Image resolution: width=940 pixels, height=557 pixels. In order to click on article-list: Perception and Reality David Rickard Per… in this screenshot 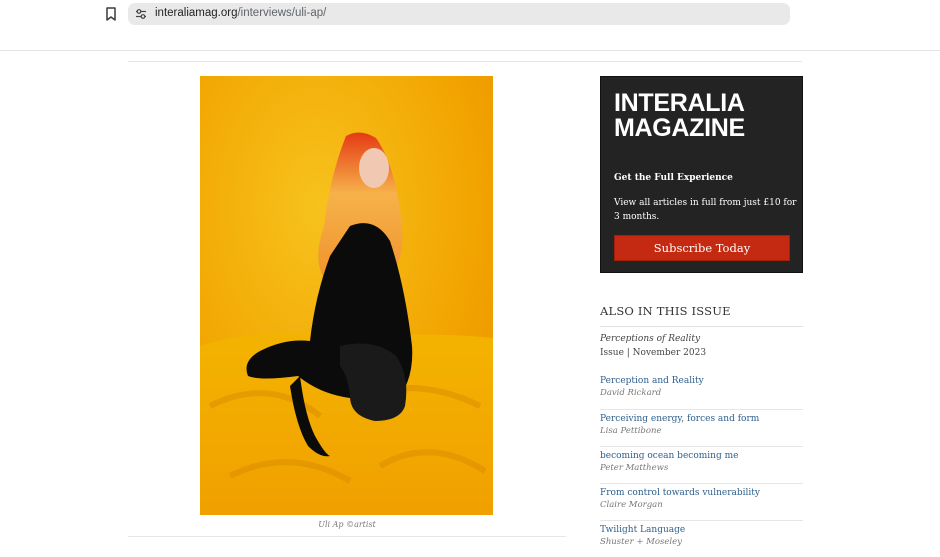, I will do `click(701, 464)`.